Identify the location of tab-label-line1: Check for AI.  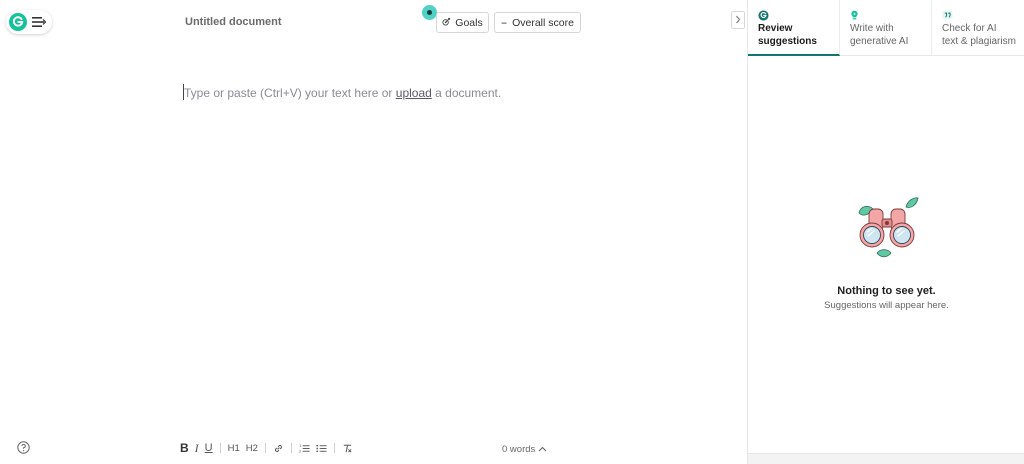
(969, 28).